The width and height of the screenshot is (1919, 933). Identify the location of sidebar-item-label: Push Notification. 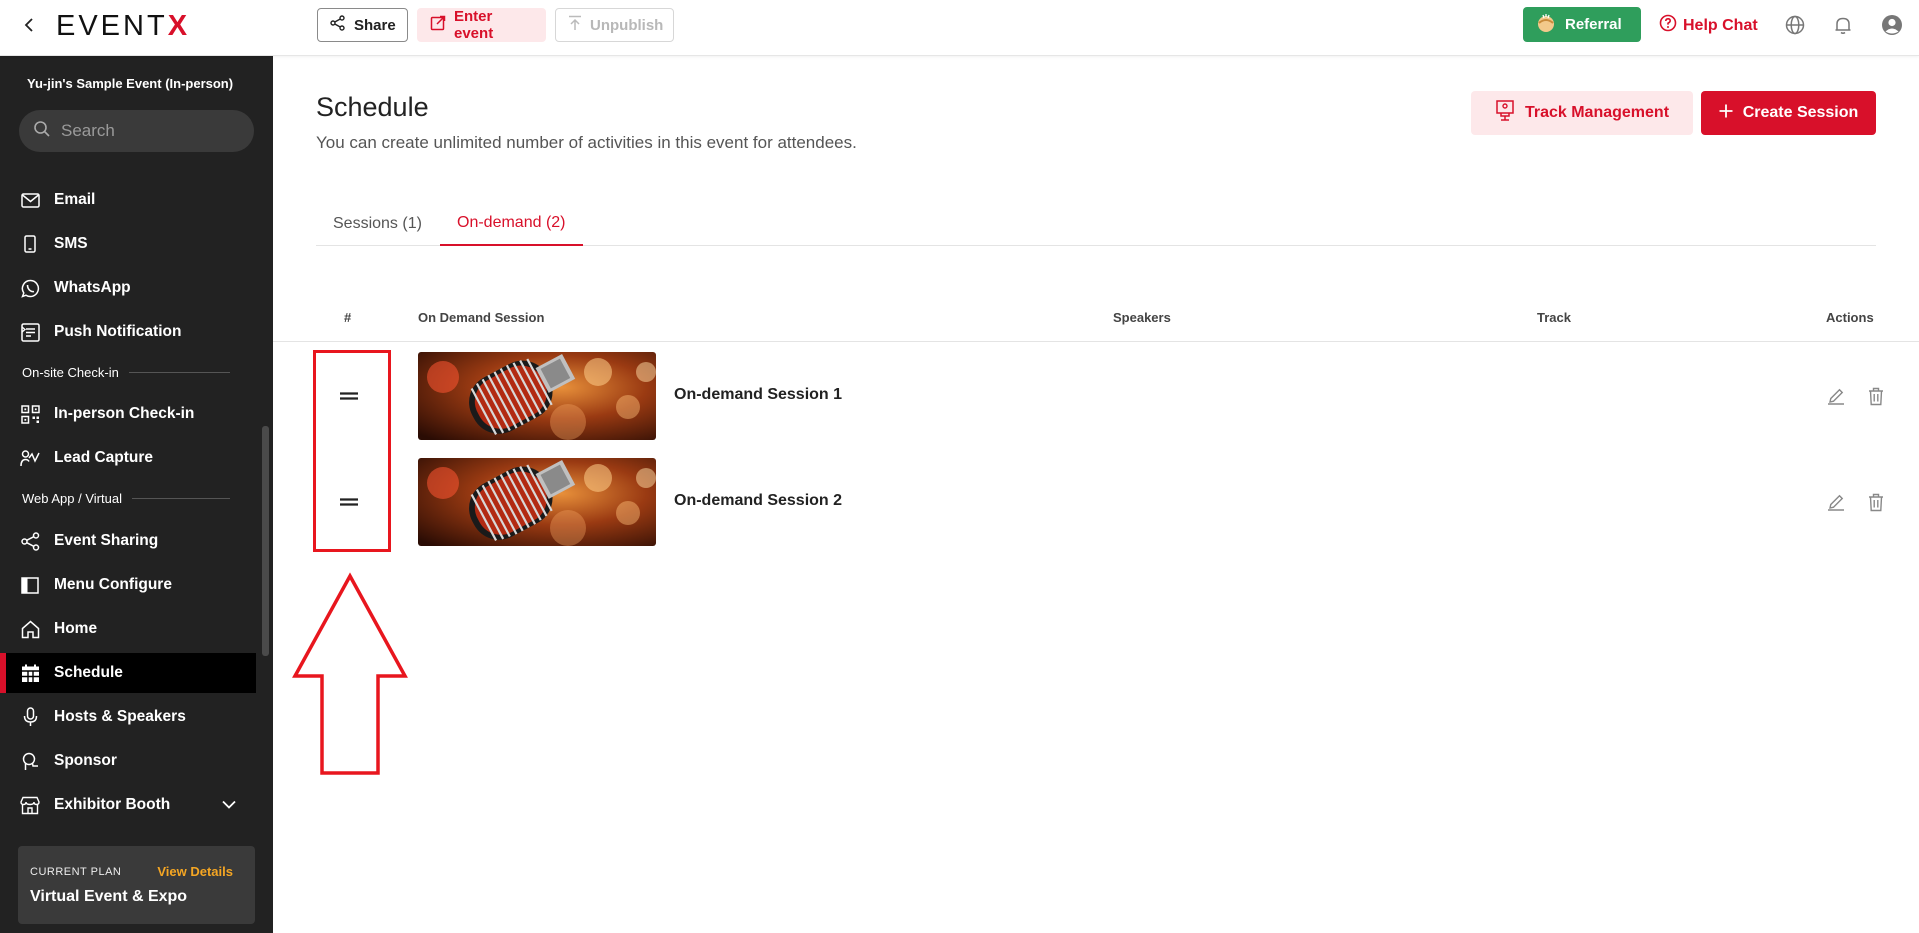
(118, 331).